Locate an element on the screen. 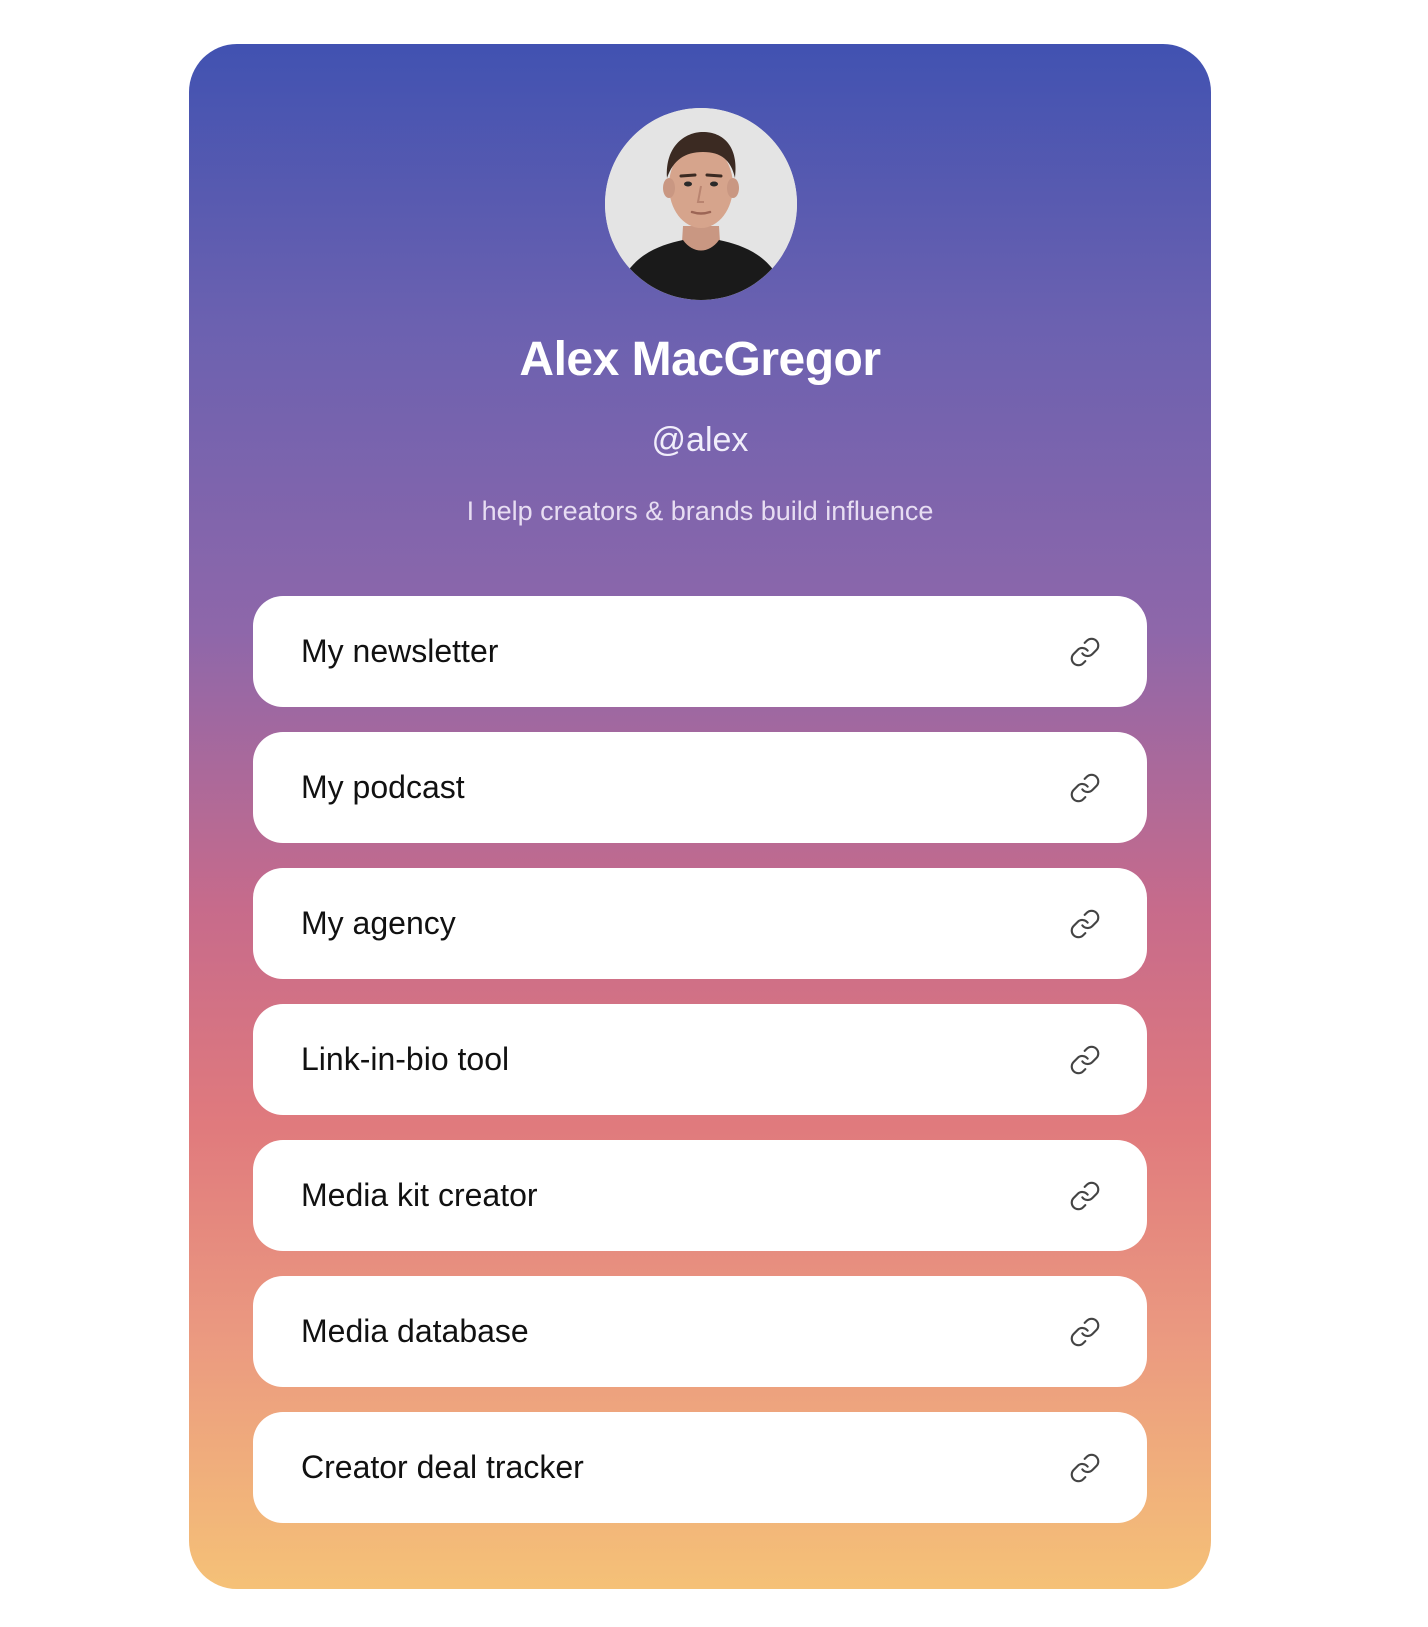 Image resolution: width=1428 pixels, height=1627 pixels. link-label: My newsletter is located at coordinates (400, 651).